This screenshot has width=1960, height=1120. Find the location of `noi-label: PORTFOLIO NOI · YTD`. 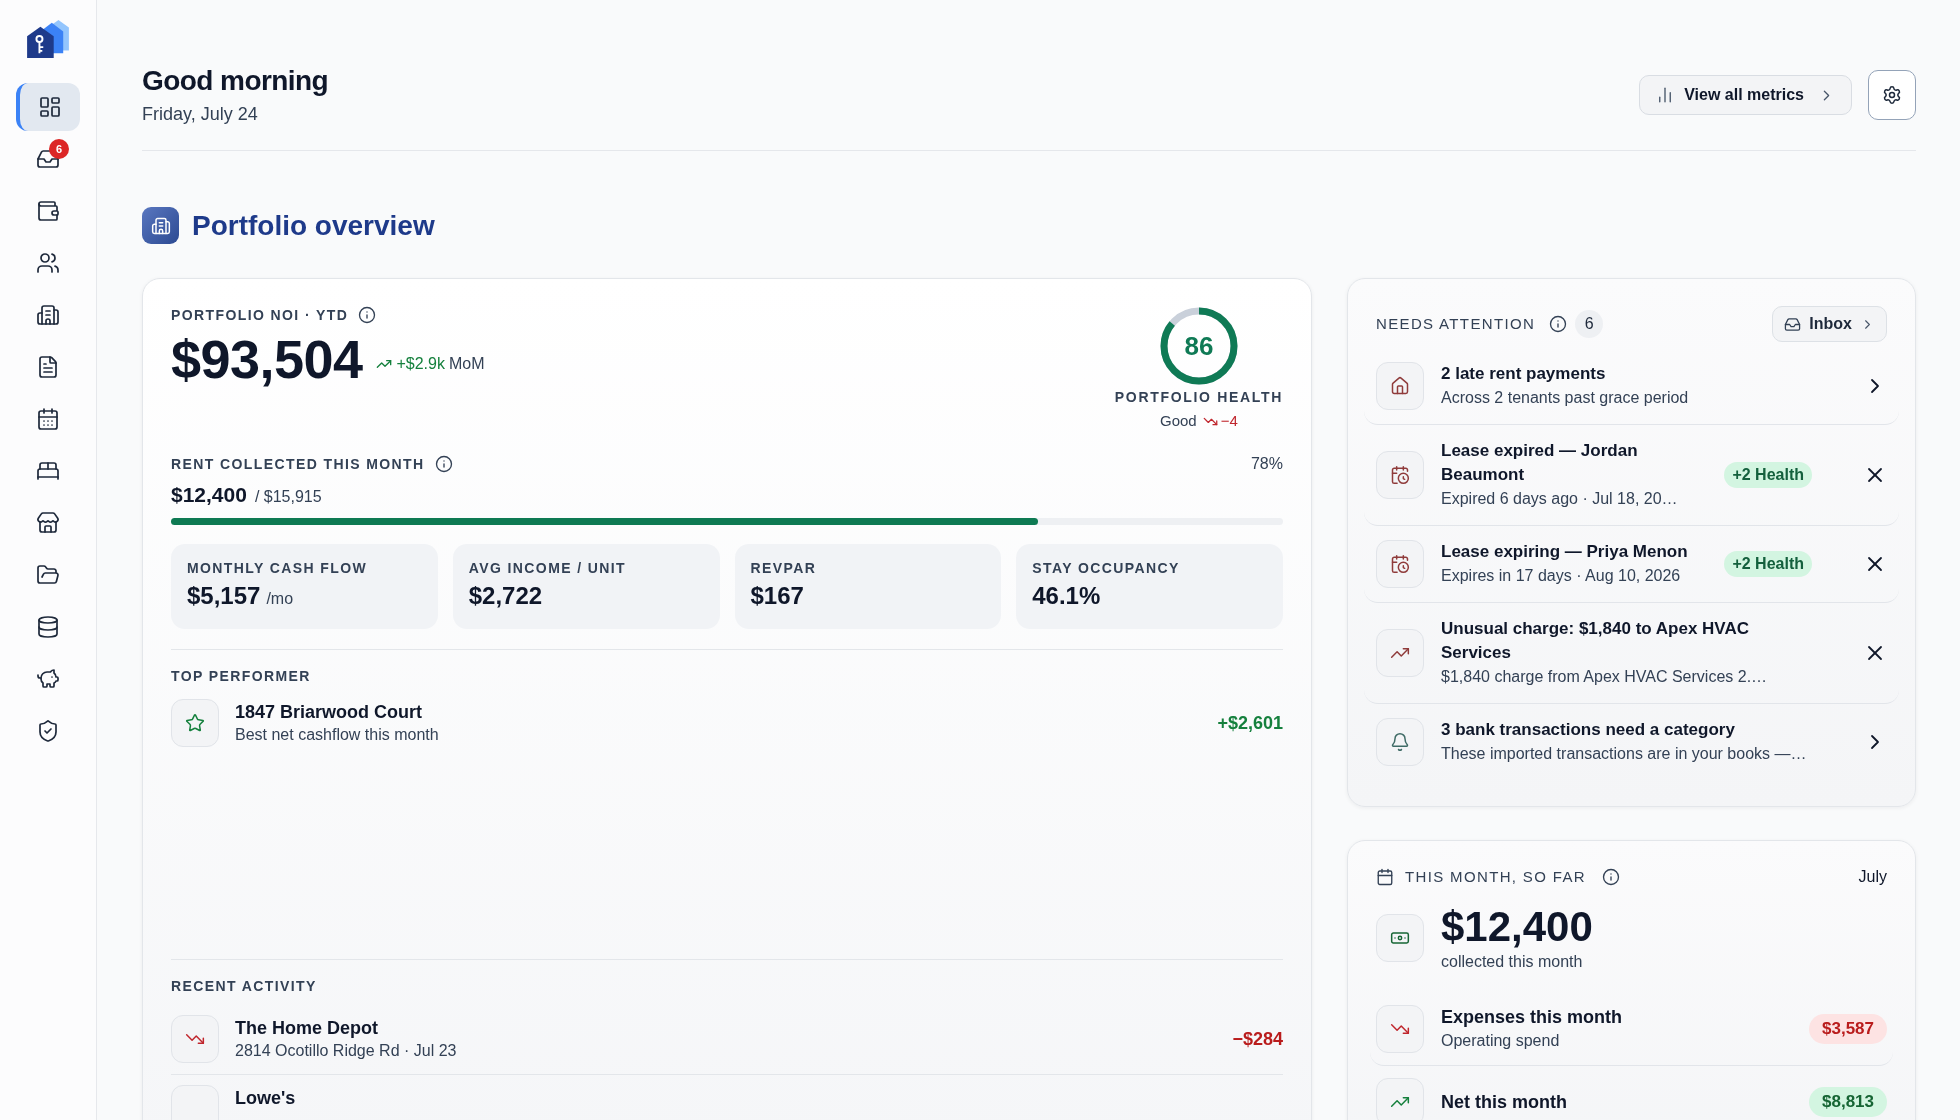

noi-label: PORTFOLIO NOI · YTD is located at coordinates (260, 315).